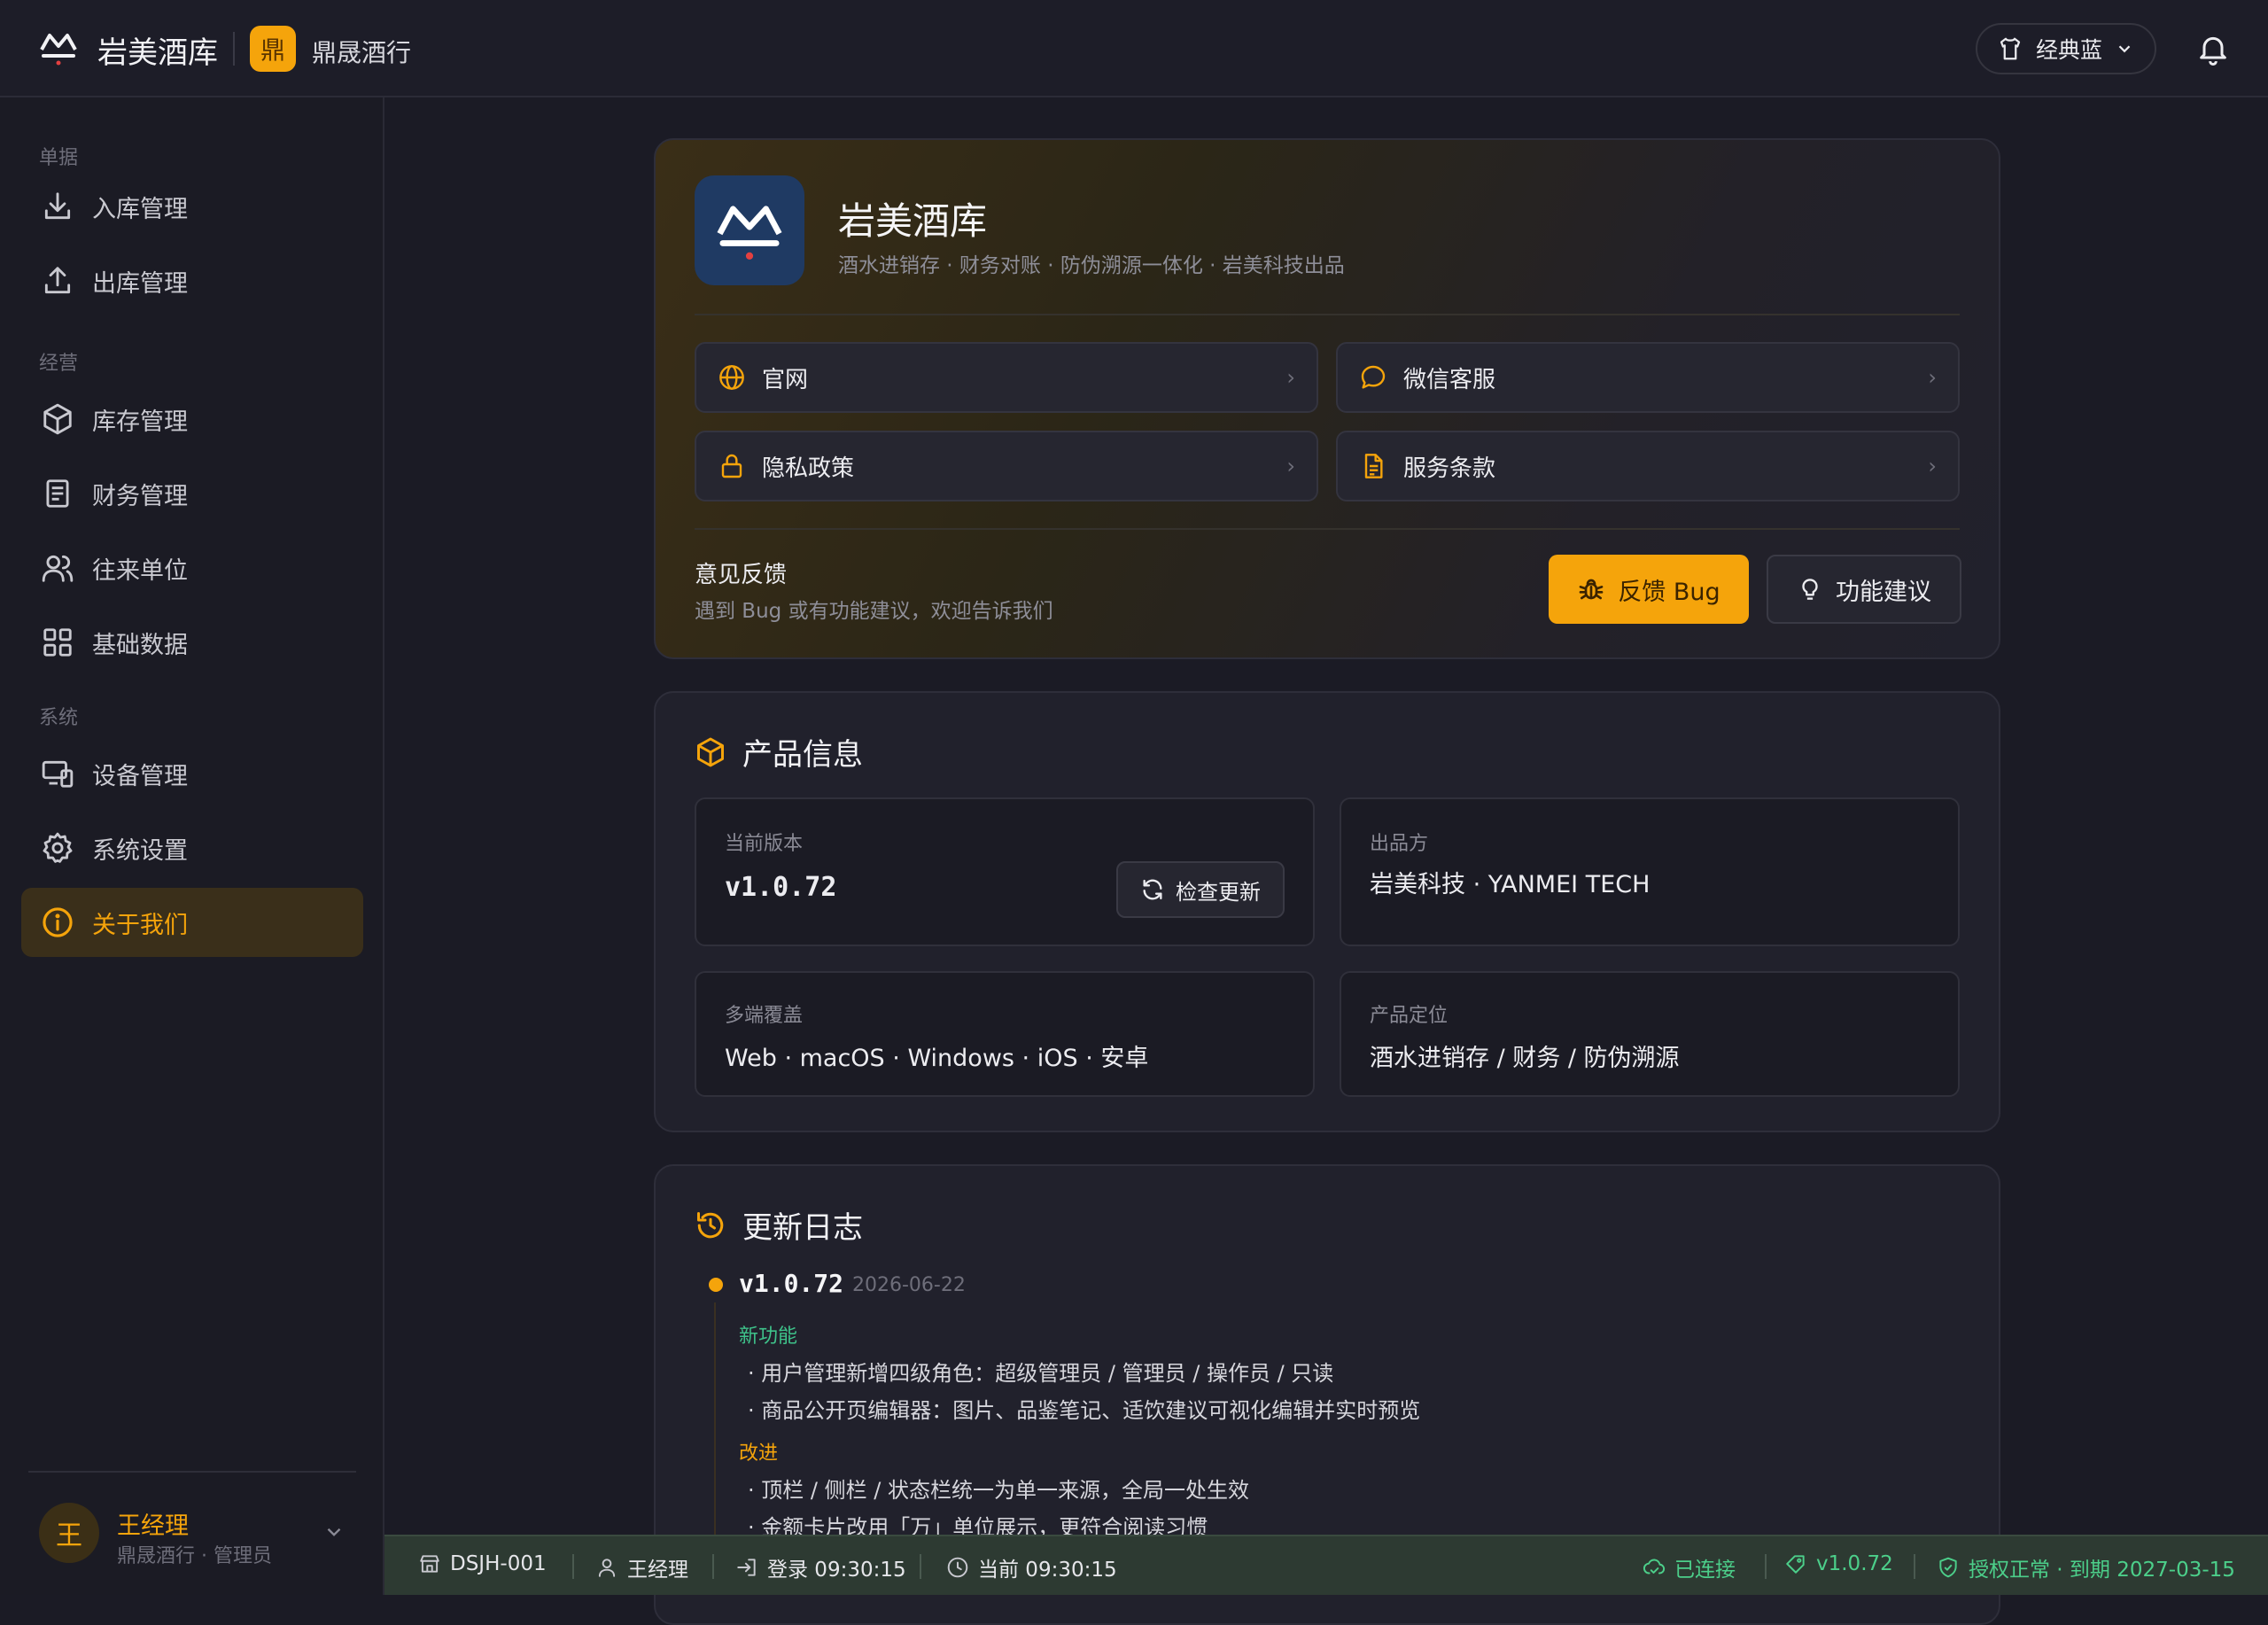  Describe the element at coordinates (1650, 871) in the screenshot. I see `vendor-box: 出品方 岩美科技 · YANMEI TECH` at that location.